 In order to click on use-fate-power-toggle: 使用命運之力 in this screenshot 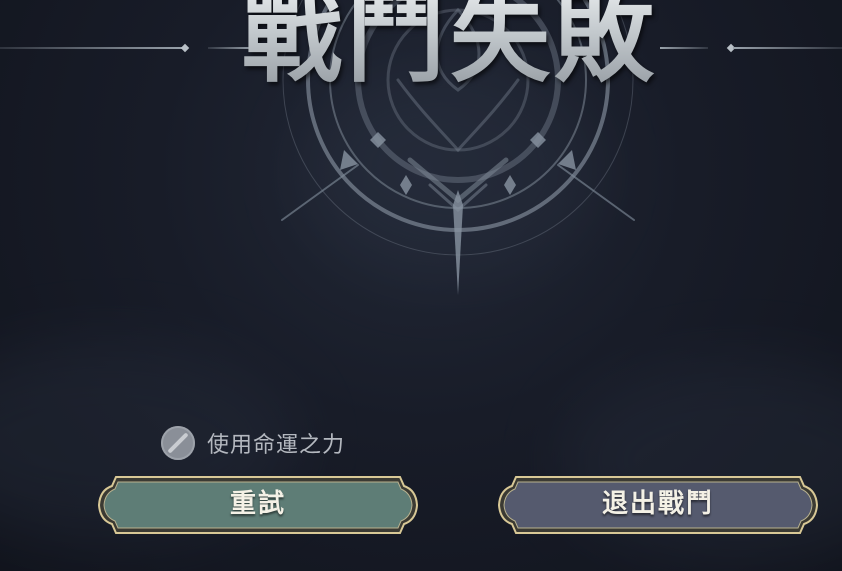, I will do `click(253, 443)`.